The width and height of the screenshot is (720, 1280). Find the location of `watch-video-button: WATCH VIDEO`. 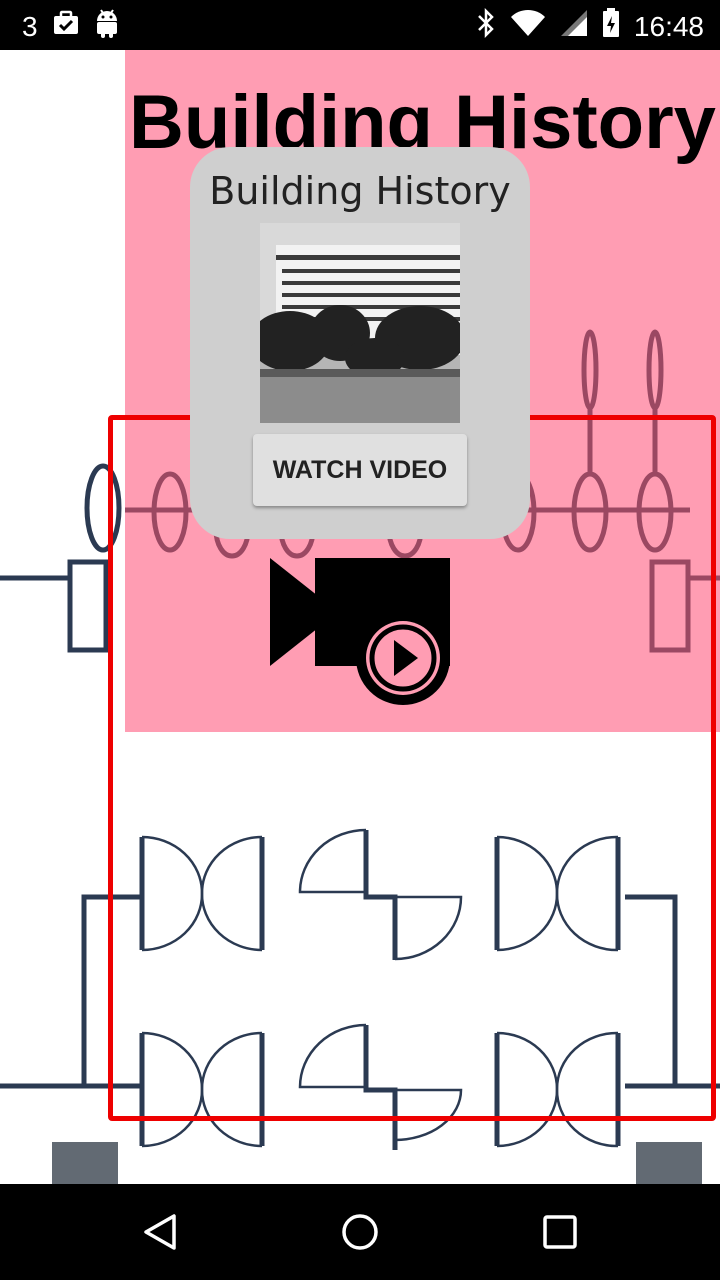

watch-video-button: WATCH VIDEO is located at coordinates (360, 470).